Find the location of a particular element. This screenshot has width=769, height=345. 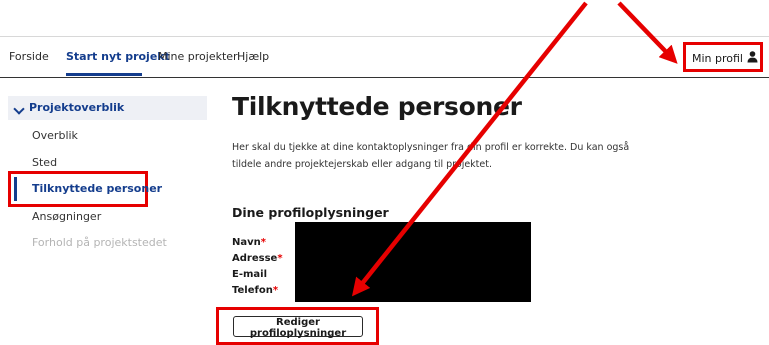

sidebar-item-sted: Sted is located at coordinates (44, 162).